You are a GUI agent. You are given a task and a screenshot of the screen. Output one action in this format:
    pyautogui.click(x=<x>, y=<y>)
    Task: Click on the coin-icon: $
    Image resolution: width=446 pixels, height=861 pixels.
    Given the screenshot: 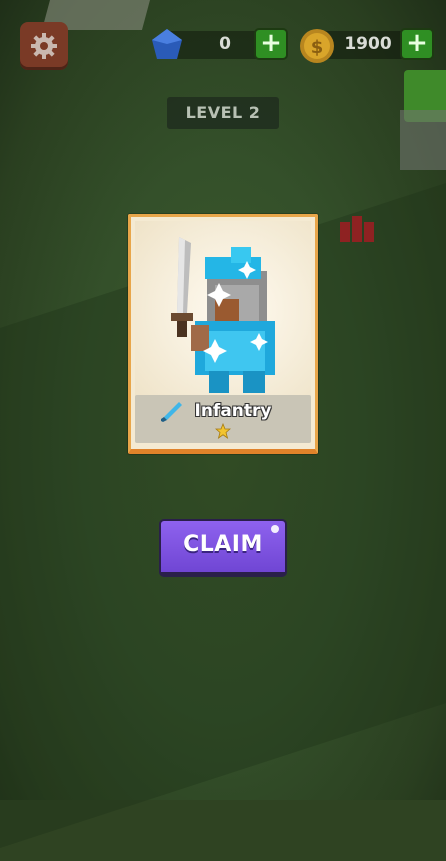 What is the action you would take?
    pyautogui.click(x=317, y=46)
    